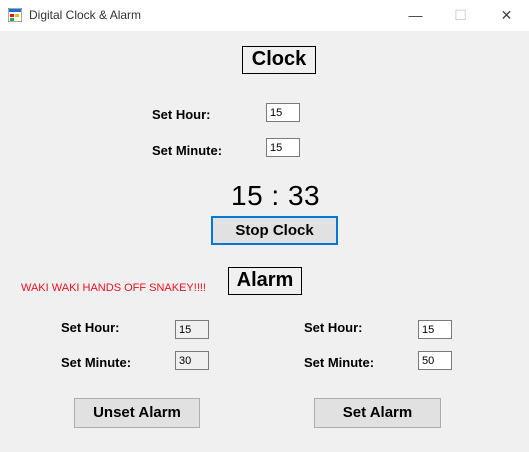  What do you see at coordinates (137, 413) in the screenshot?
I see `unset-alarm-button: Unset Alarm` at bounding box center [137, 413].